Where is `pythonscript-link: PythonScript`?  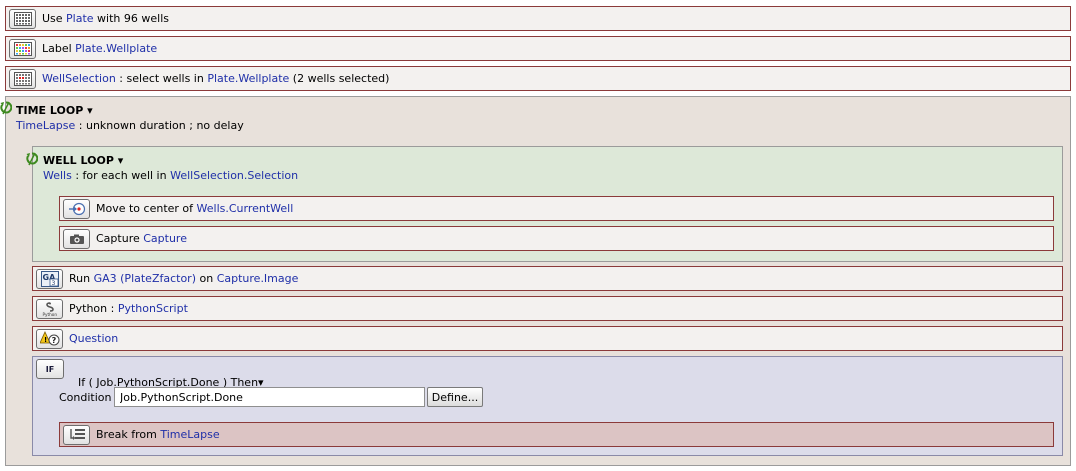 pythonscript-link: PythonScript is located at coordinates (153, 308).